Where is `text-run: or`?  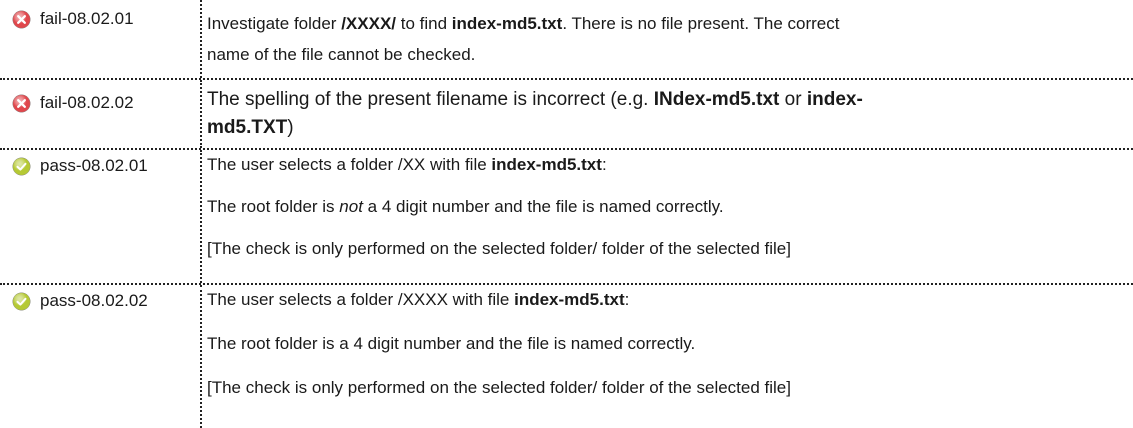 text-run: or is located at coordinates (793, 99).